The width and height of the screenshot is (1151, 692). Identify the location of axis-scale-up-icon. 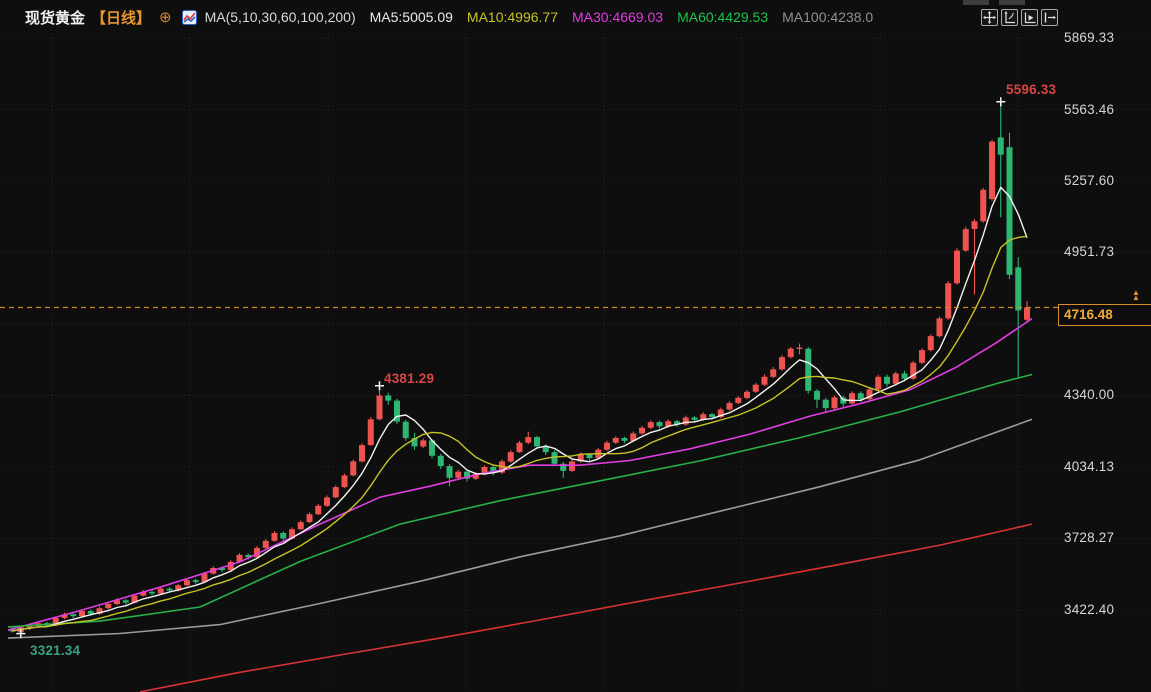
(1009, 17).